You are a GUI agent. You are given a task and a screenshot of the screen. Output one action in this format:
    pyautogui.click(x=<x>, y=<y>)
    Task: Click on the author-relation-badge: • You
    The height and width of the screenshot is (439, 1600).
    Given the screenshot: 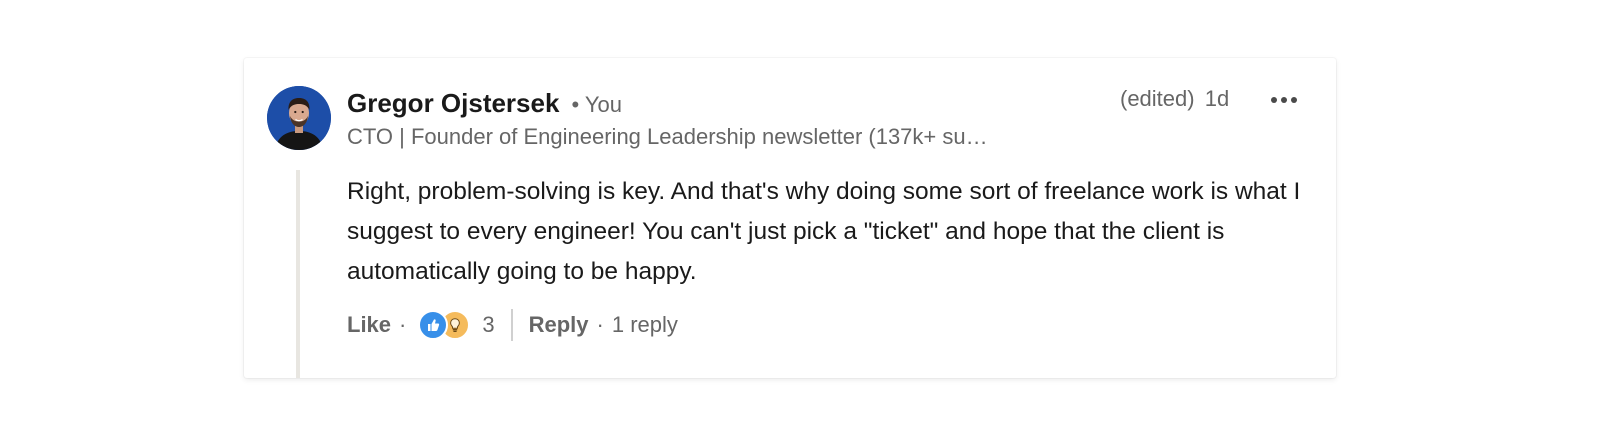 What is the action you would take?
    pyautogui.click(x=596, y=104)
    